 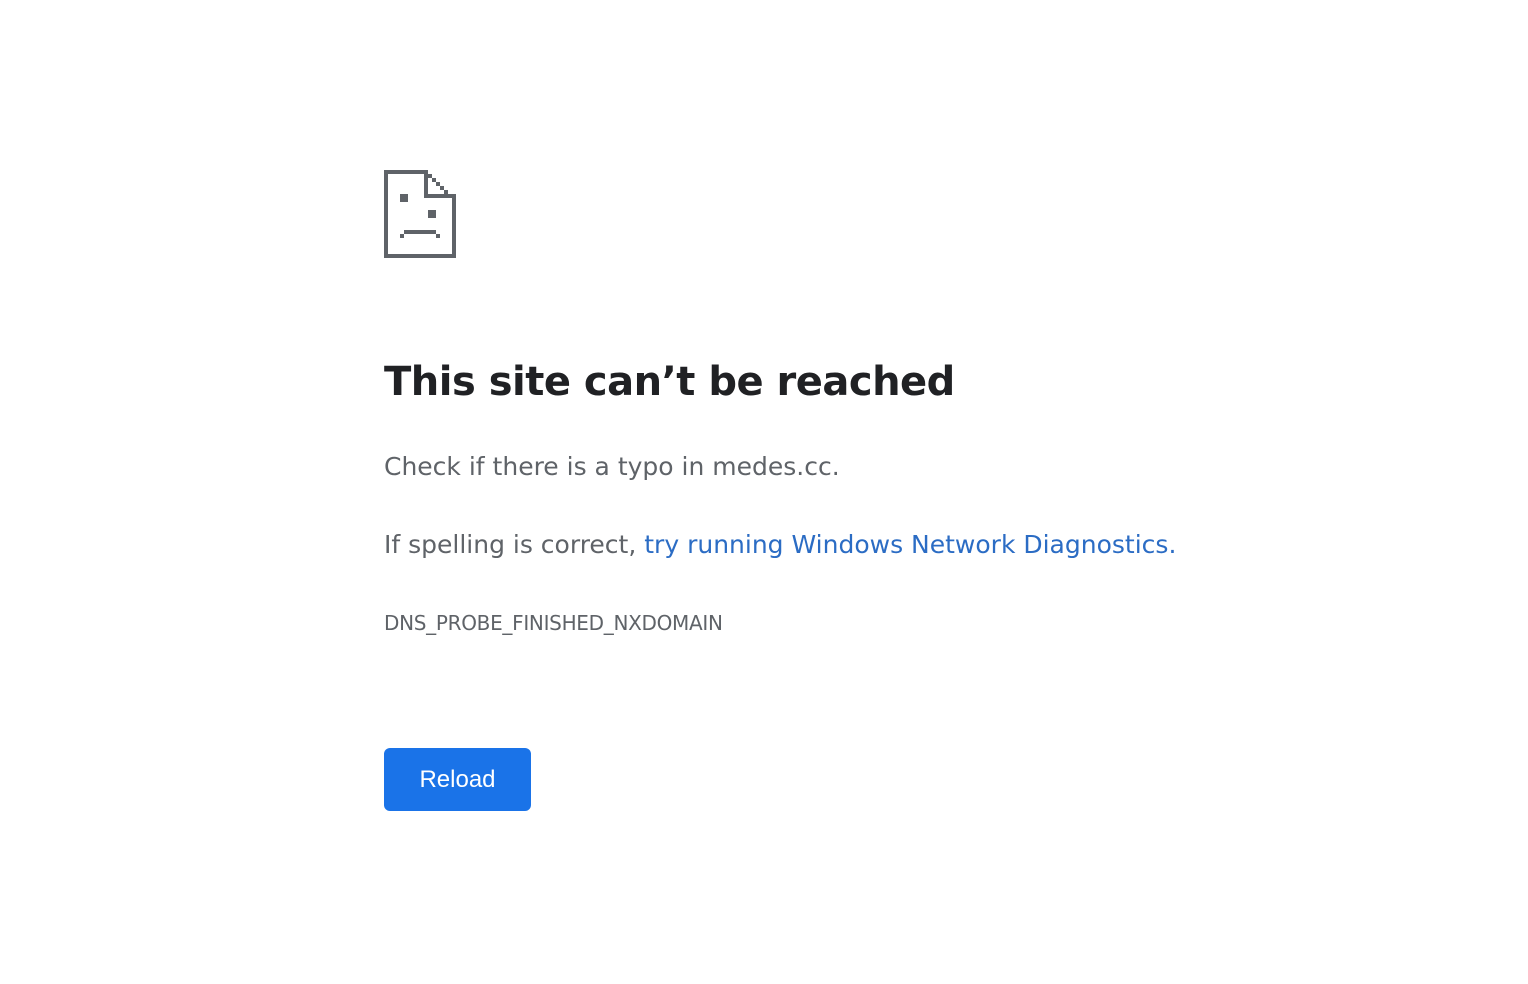 What do you see at coordinates (906, 544) in the screenshot?
I see `diagnostics-link: try running Windows Network Diagnostics` at bounding box center [906, 544].